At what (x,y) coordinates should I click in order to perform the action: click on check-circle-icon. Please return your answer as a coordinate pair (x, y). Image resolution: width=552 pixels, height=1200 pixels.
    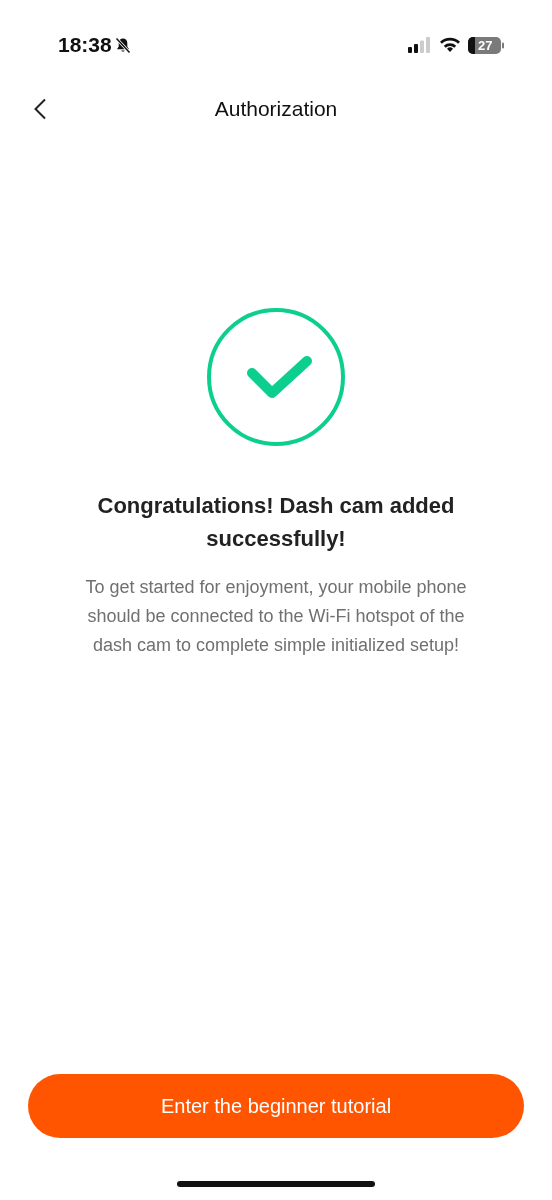
    Looking at the image, I should click on (276, 377).